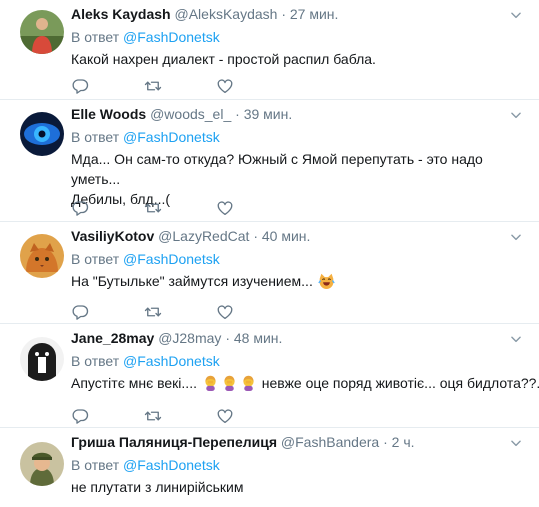 The image size is (539, 507). I want to click on display-name: Aleks Kaydash, so click(121, 14).